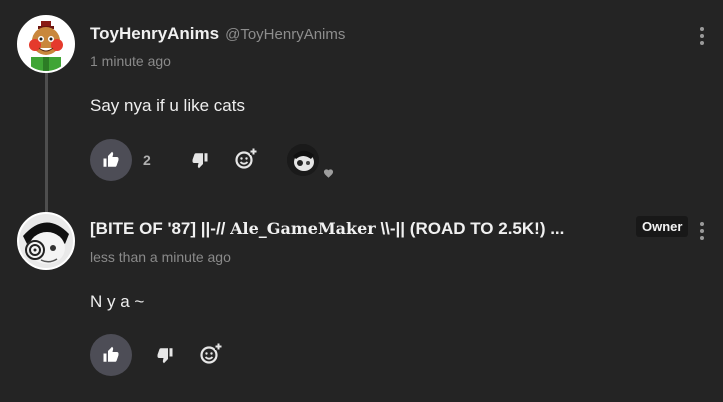 Image resolution: width=723 pixels, height=402 pixels. I want to click on heart-badge, so click(328, 173).